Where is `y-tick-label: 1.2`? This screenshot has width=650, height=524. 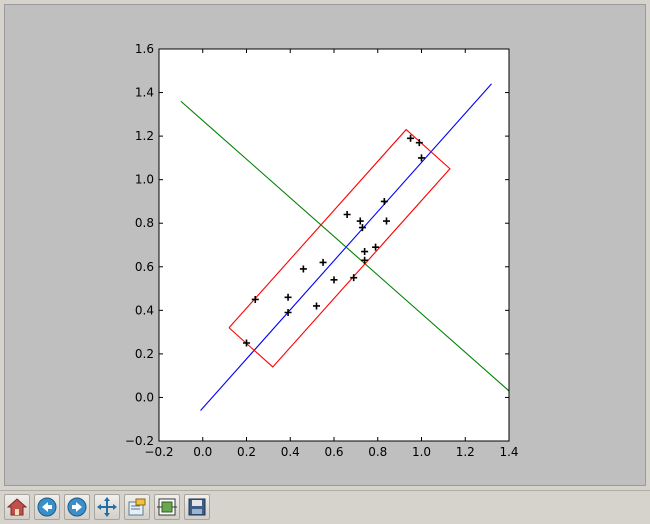
y-tick-label: 1.2 is located at coordinates (144, 136).